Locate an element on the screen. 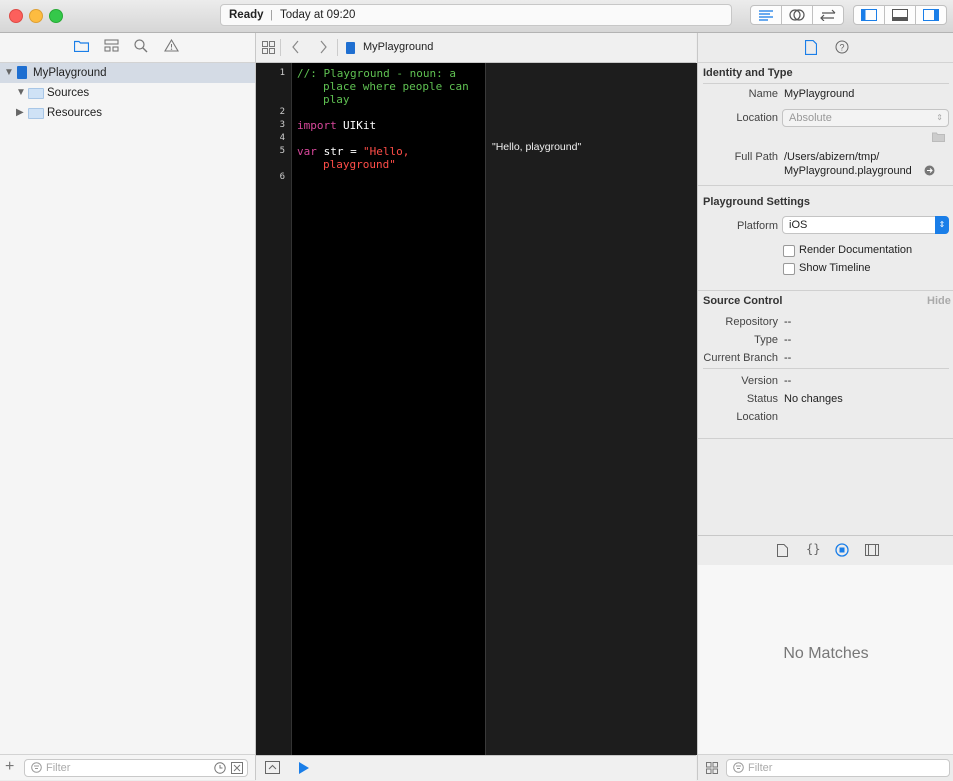 Image resolution: width=953 pixels, height=781 pixels. breadcrumb: MyPlayground is located at coordinates (398, 47).